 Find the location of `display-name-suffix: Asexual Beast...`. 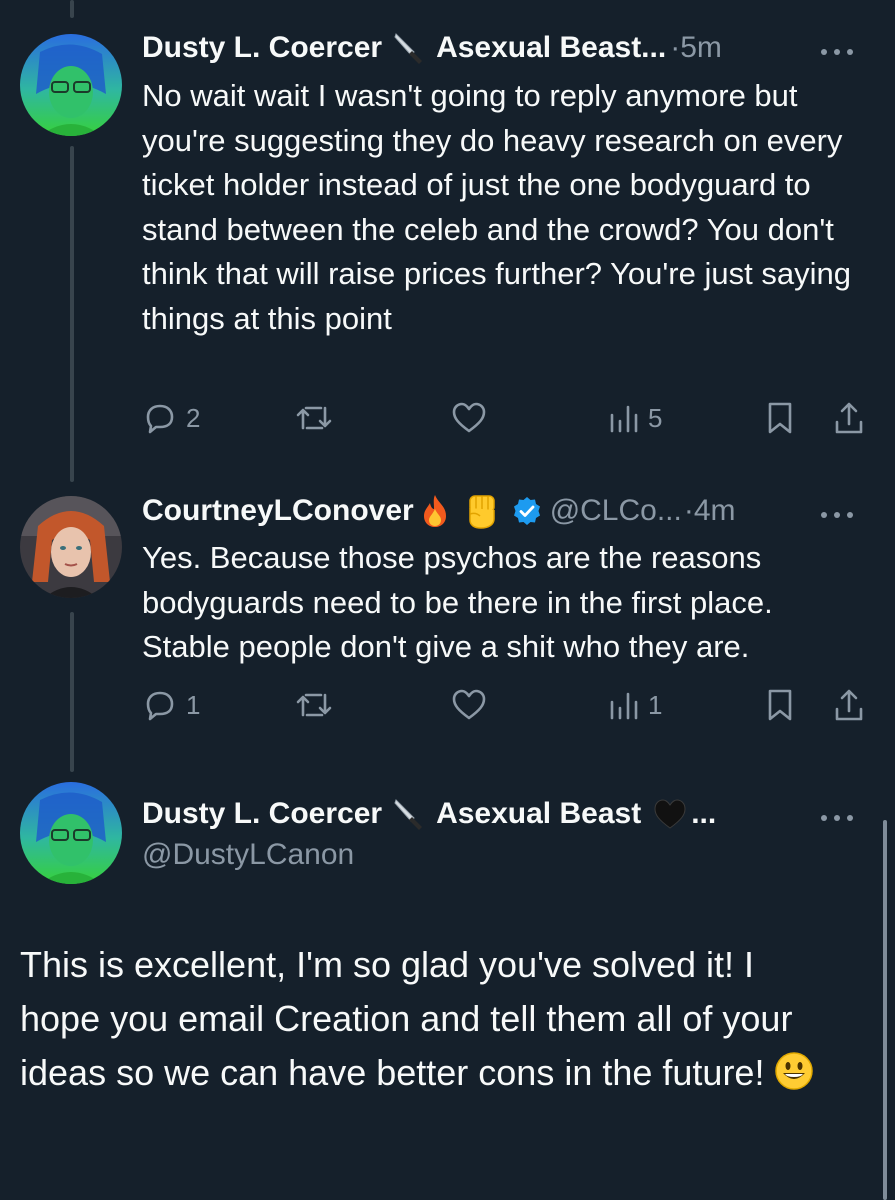

display-name-suffix: Asexual Beast... is located at coordinates (551, 47).